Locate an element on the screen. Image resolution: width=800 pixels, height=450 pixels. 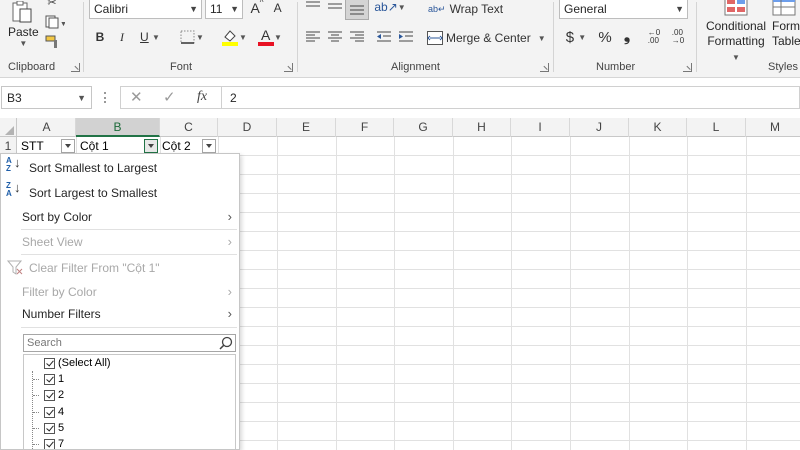
align-center-button is located at coordinates (335, 37).